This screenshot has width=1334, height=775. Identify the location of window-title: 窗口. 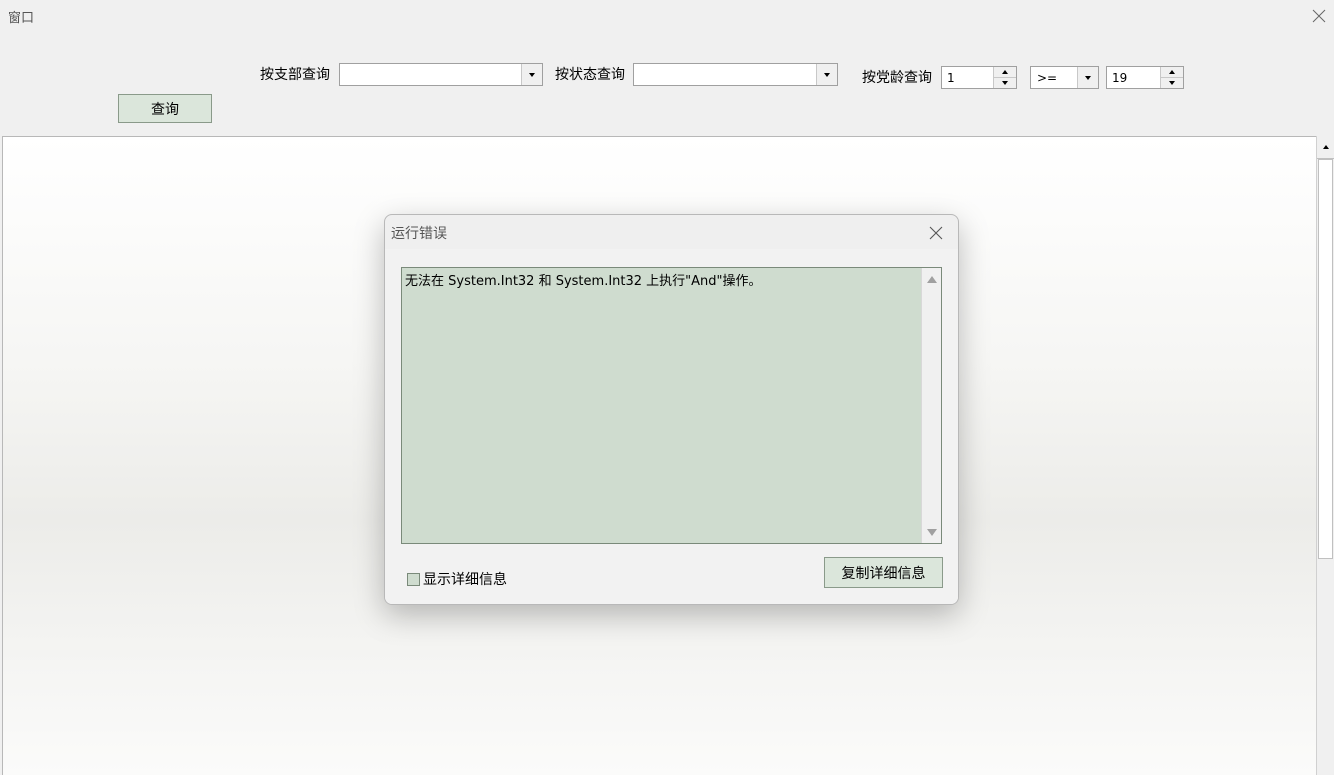
(21, 18).